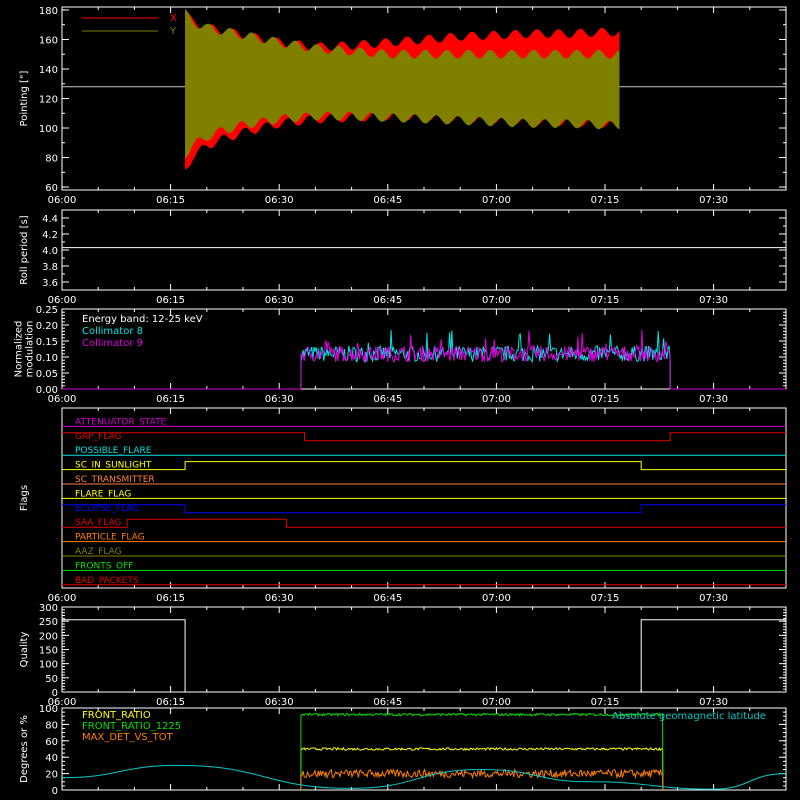  Describe the element at coordinates (48, 40) in the screenshot. I see `y-tick-label: 160` at that location.